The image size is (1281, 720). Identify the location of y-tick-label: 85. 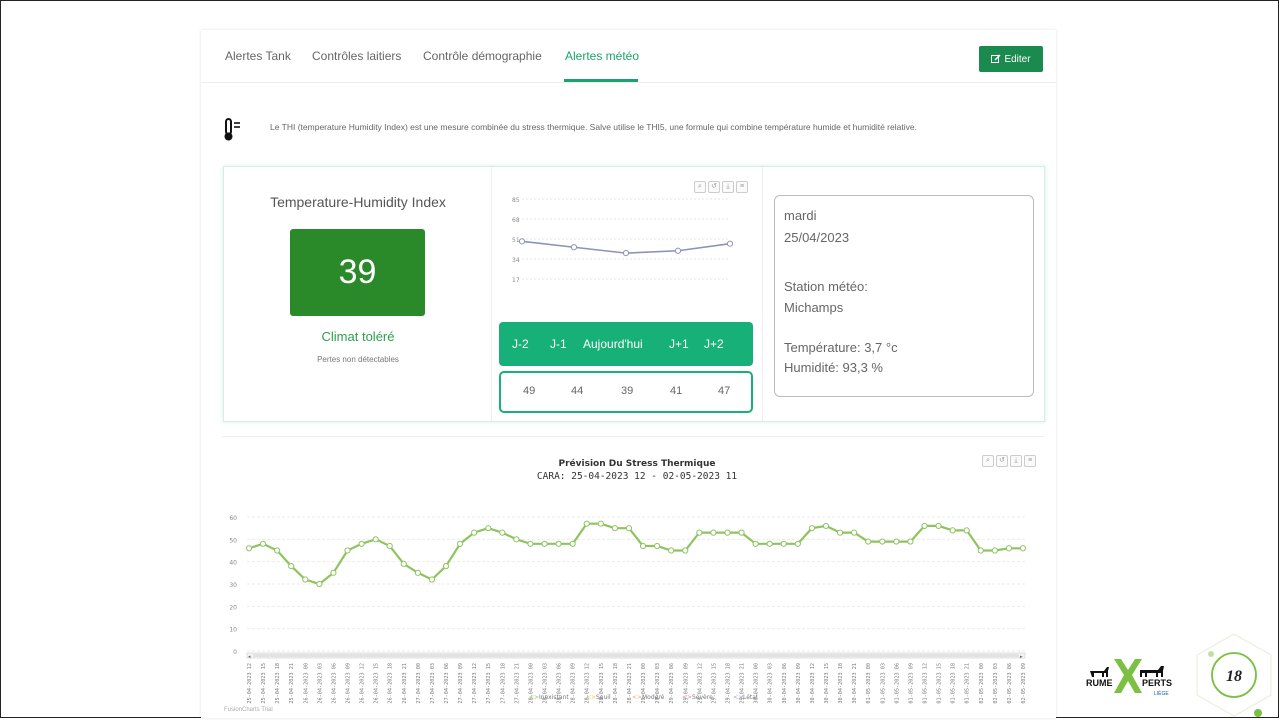
(516, 200).